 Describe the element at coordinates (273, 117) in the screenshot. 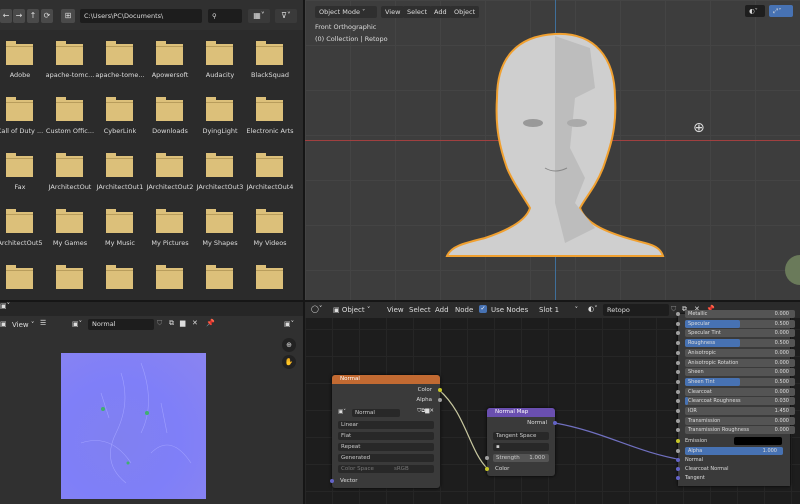

I see `folder-item: Electronic Arts` at that location.